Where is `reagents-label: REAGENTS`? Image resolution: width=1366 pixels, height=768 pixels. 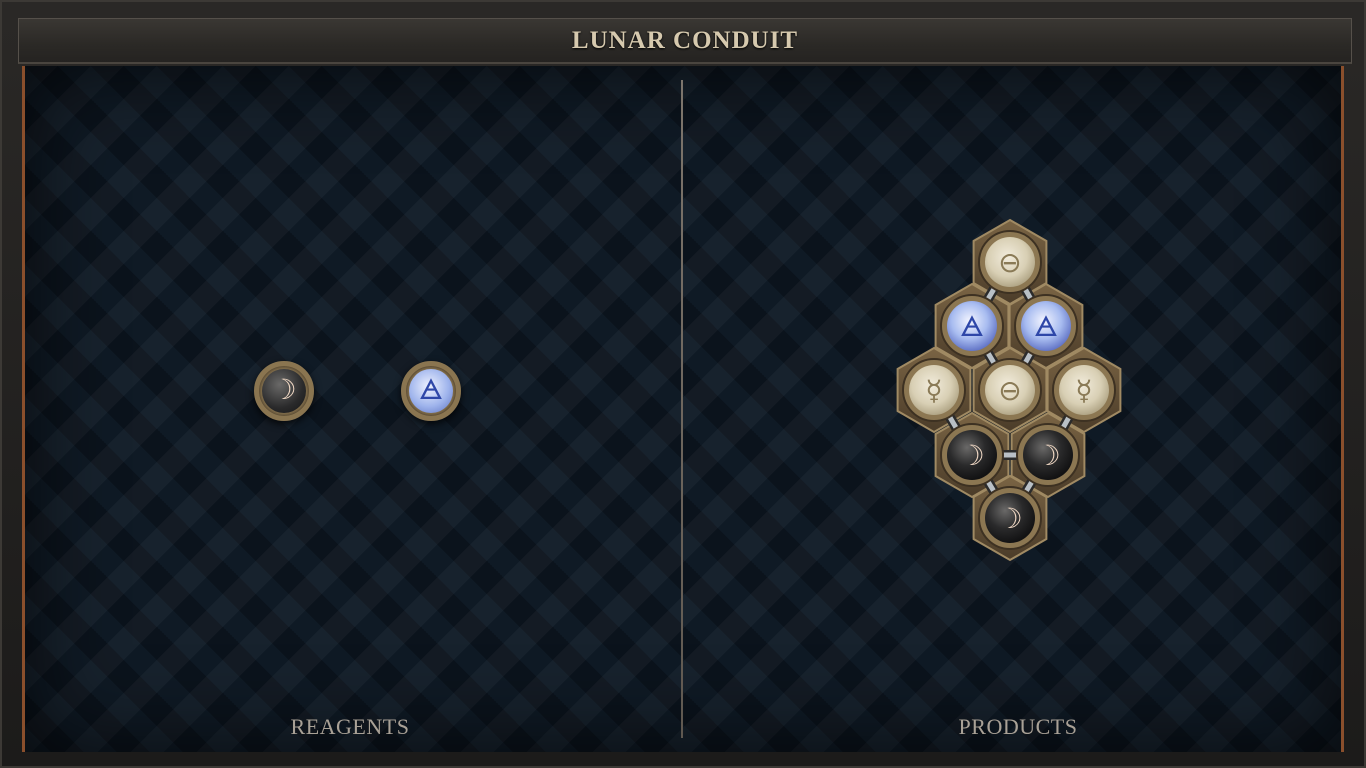
reagents-label: REAGENTS is located at coordinates (350, 726).